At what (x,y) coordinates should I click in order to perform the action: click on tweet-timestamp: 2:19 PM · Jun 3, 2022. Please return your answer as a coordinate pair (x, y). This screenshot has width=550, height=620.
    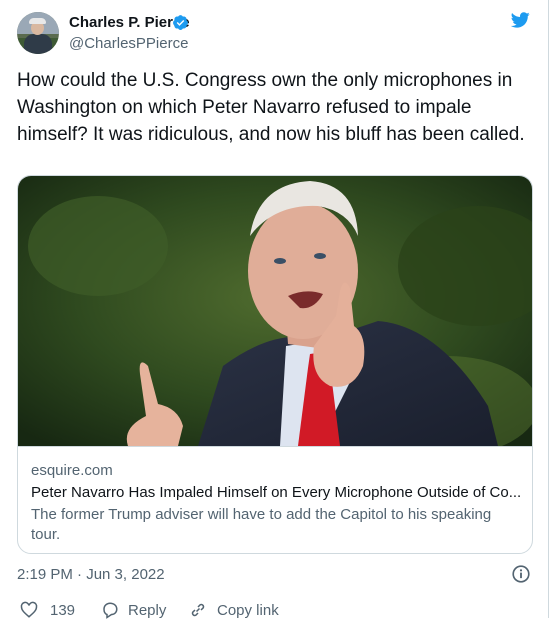
    Looking at the image, I should click on (91, 574).